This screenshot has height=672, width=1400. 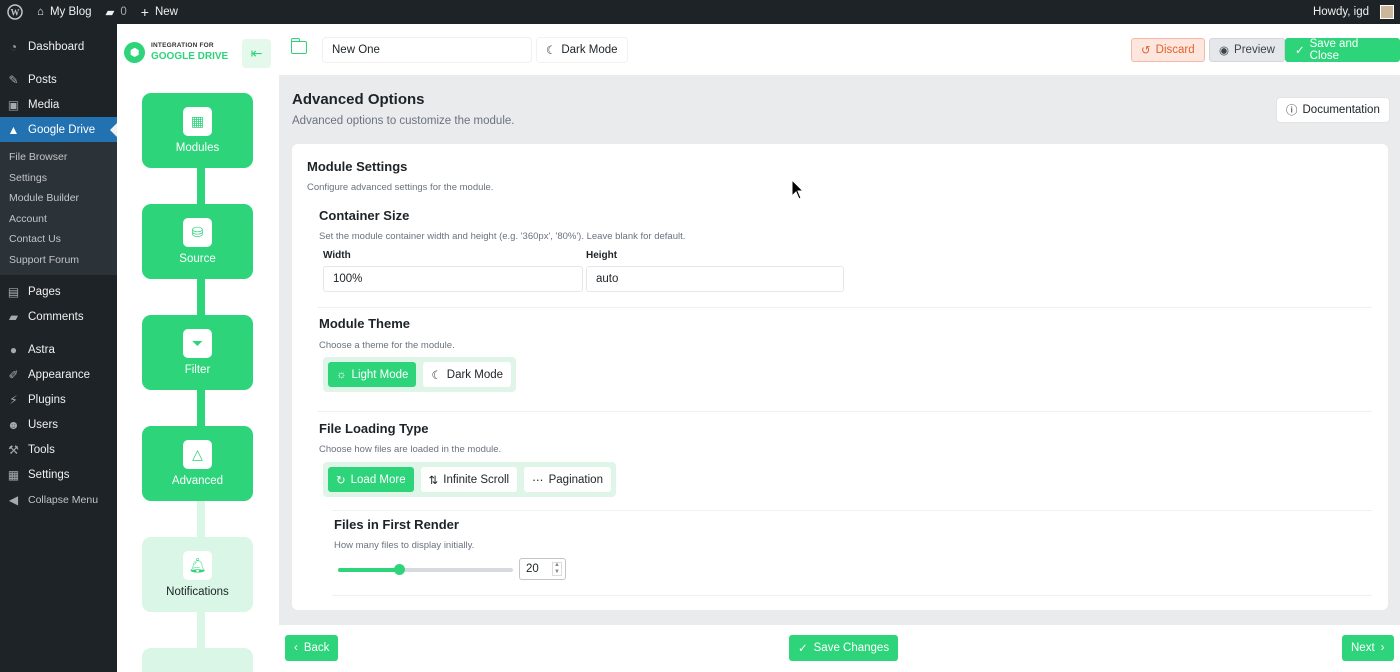 What do you see at coordinates (58, 129) in the screenshot?
I see `menu-google-drive: ▲ Google Drive` at bounding box center [58, 129].